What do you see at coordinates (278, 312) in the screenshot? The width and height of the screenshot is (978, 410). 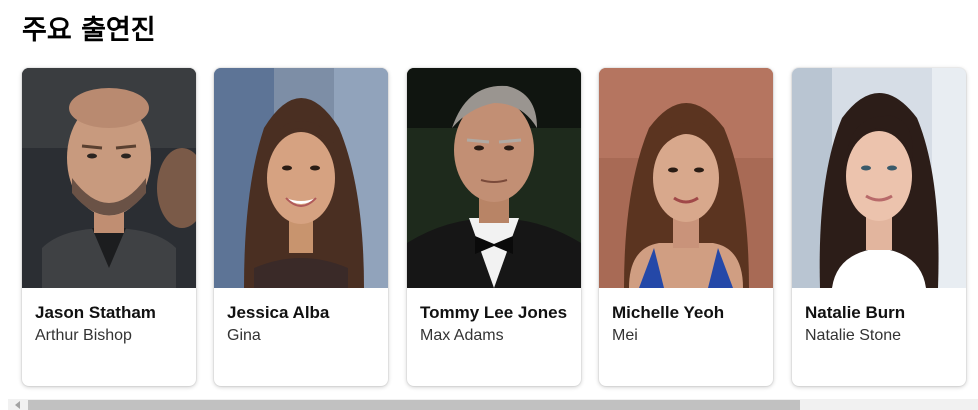 I see `actor-name: Jessica Alba` at bounding box center [278, 312].